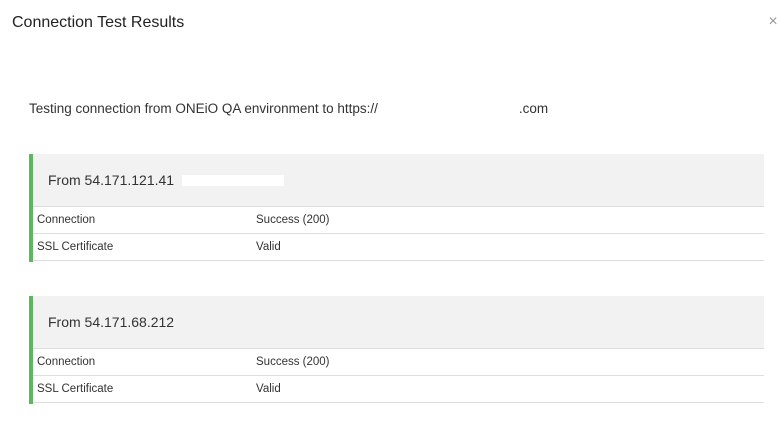  What do you see at coordinates (533, 108) in the screenshot?
I see `intro-suffix: .com` at bounding box center [533, 108].